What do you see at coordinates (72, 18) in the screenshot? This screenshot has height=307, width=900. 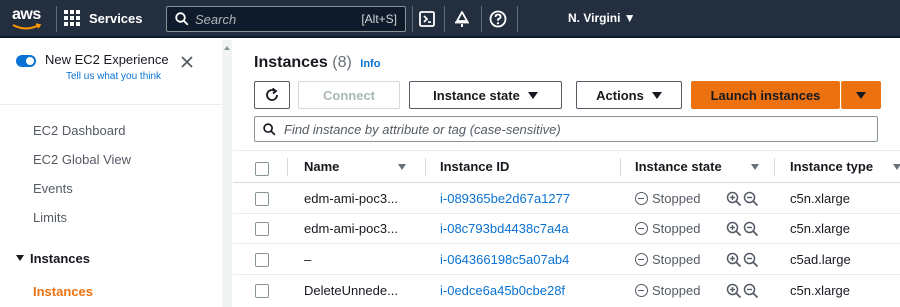 I see `services-grid-icon` at bounding box center [72, 18].